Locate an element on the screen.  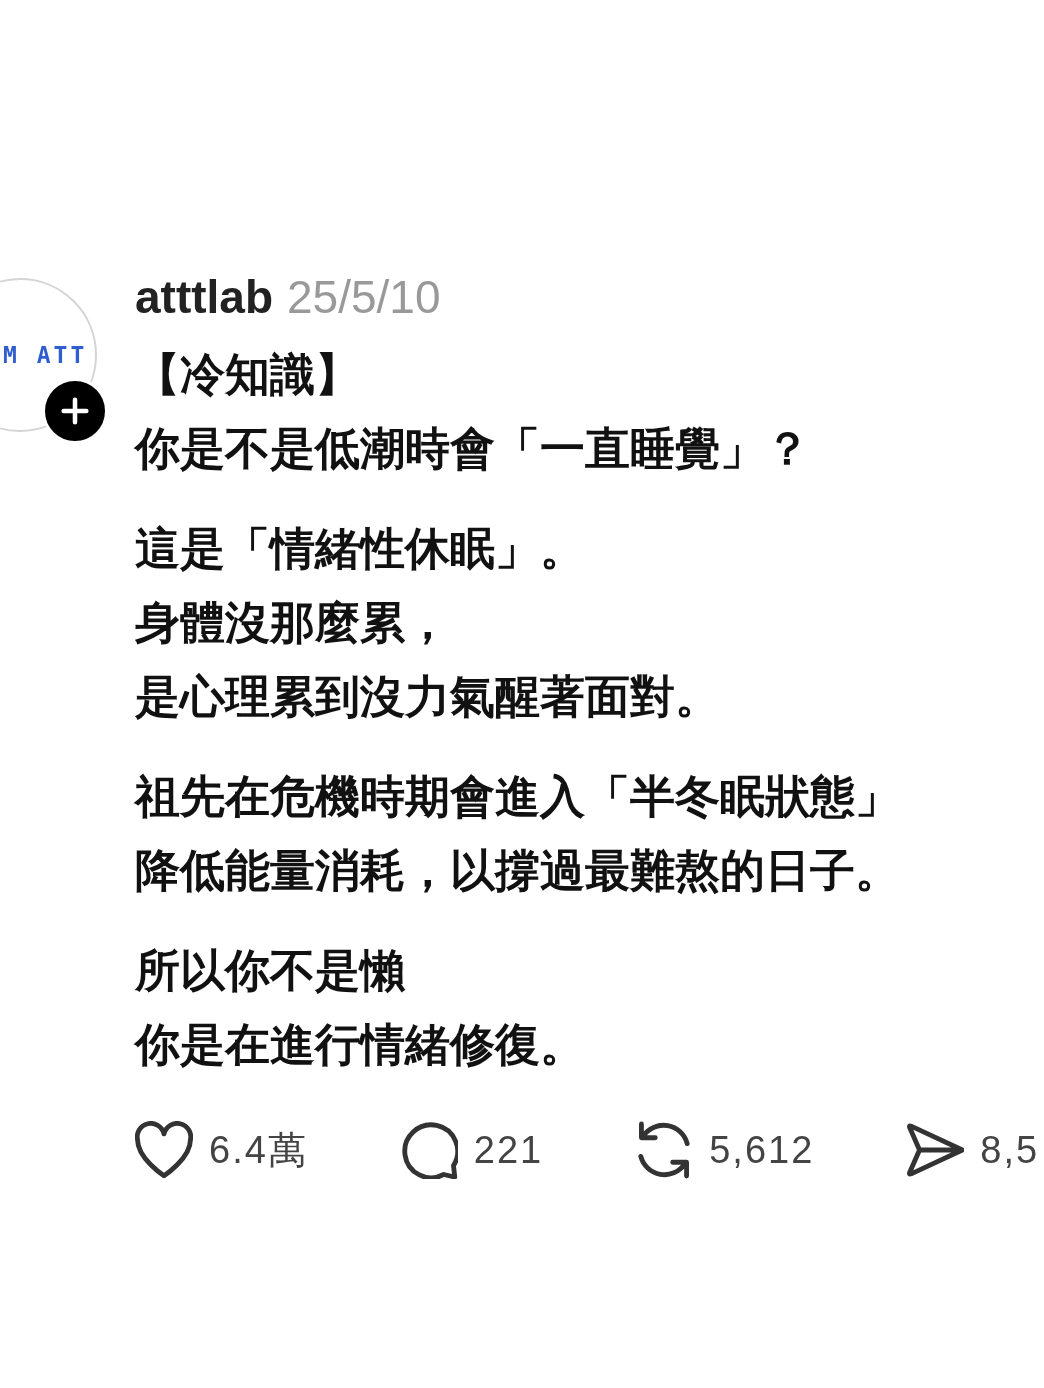
send-icon is located at coordinates (935, 1150).